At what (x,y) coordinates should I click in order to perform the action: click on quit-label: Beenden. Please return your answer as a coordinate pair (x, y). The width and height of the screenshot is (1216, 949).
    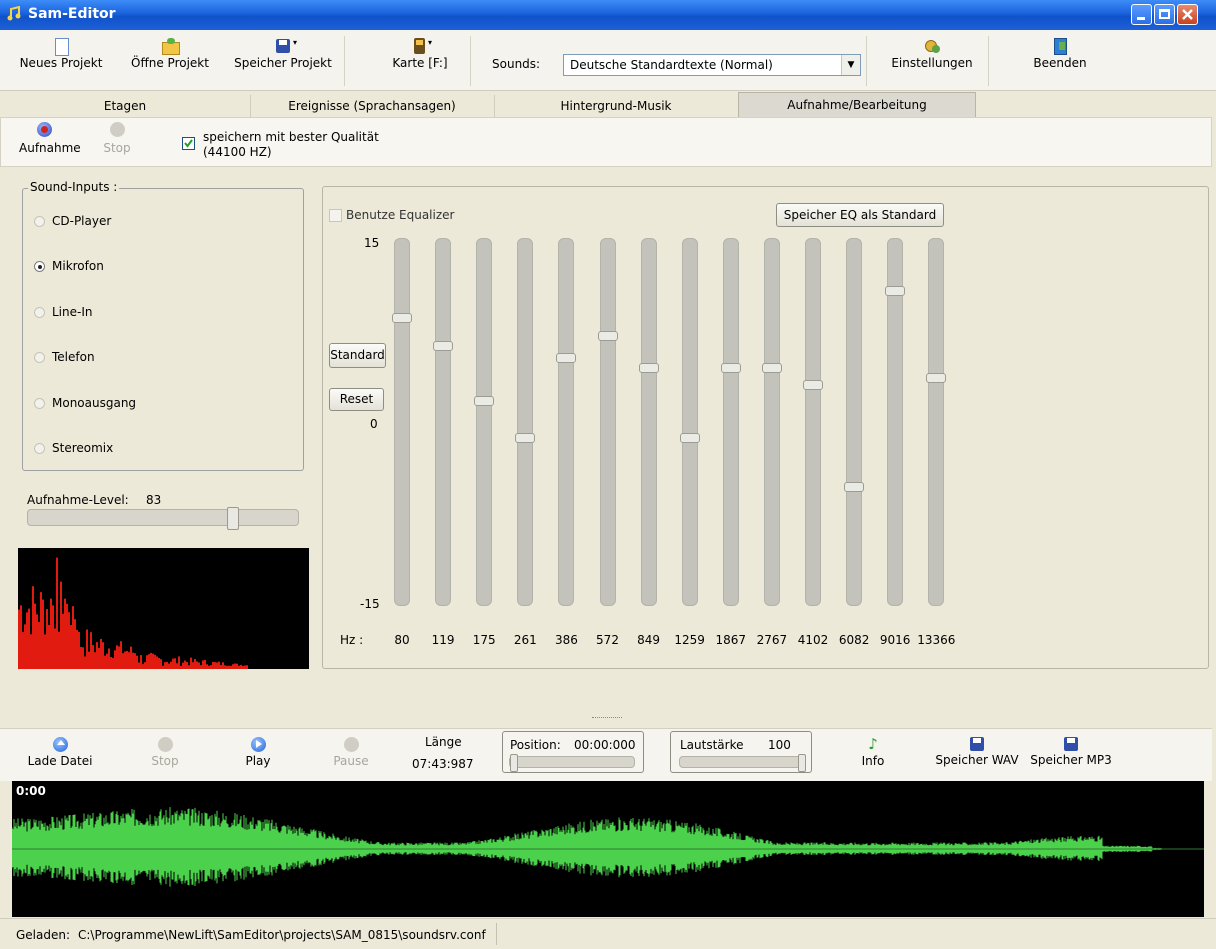
    Looking at the image, I should click on (1060, 63).